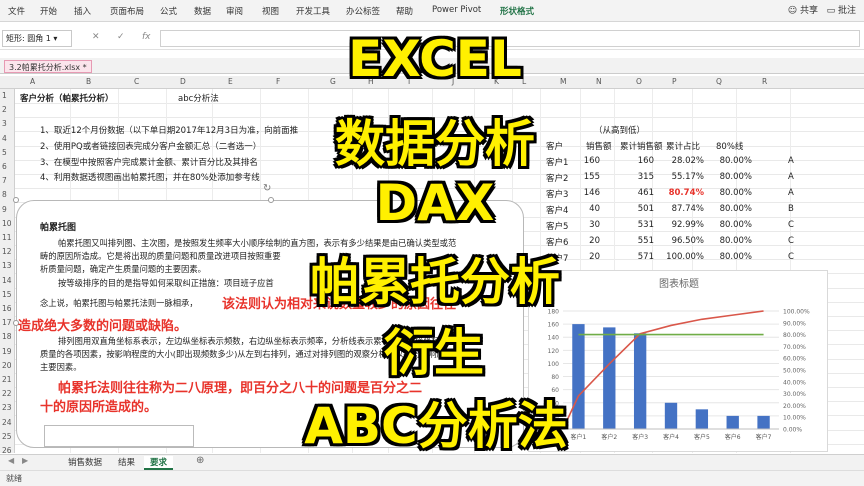 This screenshot has width=864, height=486. I want to click on ribbon-tab: 公式, so click(168, 11).